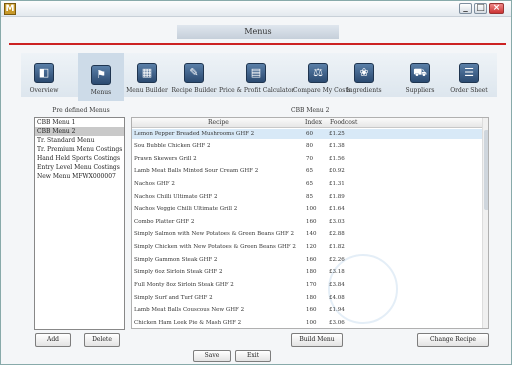  Describe the element at coordinates (337, 285) in the screenshot. I see `cell-foodcost: £3.84` at that location.